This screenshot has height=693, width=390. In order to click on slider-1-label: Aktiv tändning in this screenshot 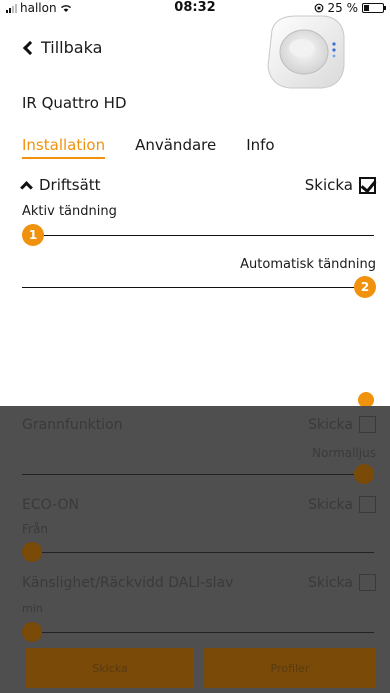, I will do `click(69, 211)`.